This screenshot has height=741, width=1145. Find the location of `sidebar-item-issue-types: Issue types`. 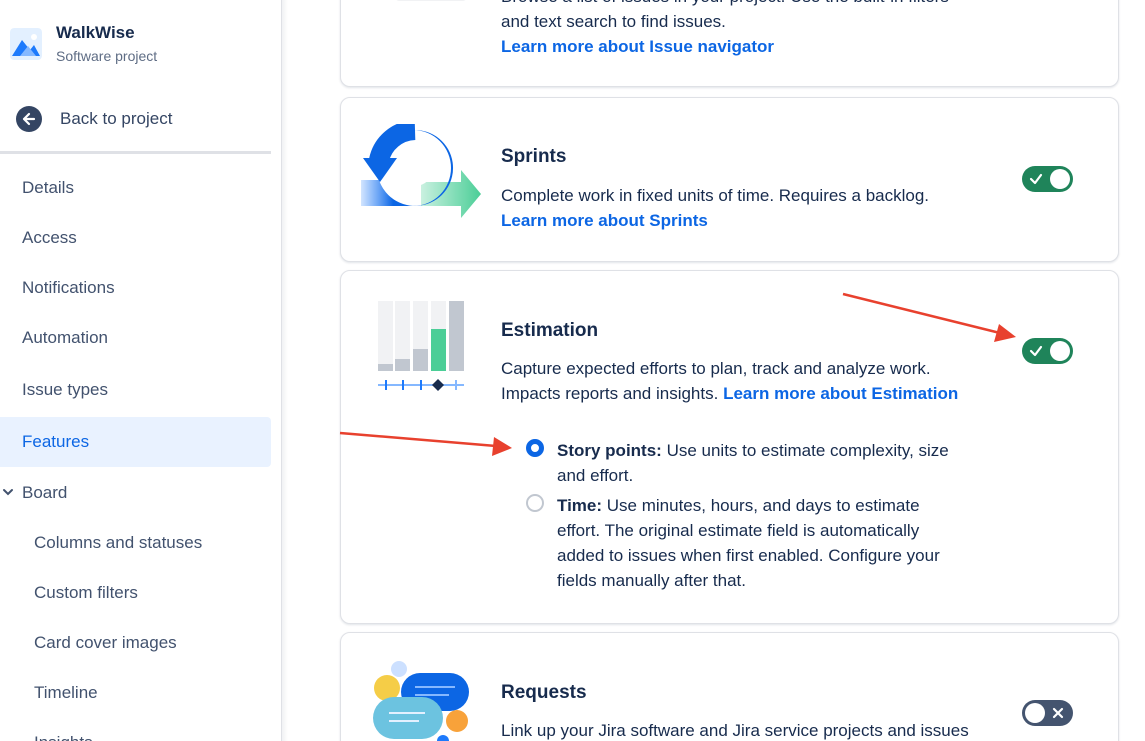

sidebar-item-issue-types: Issue types is located at coordinates (135, 390).